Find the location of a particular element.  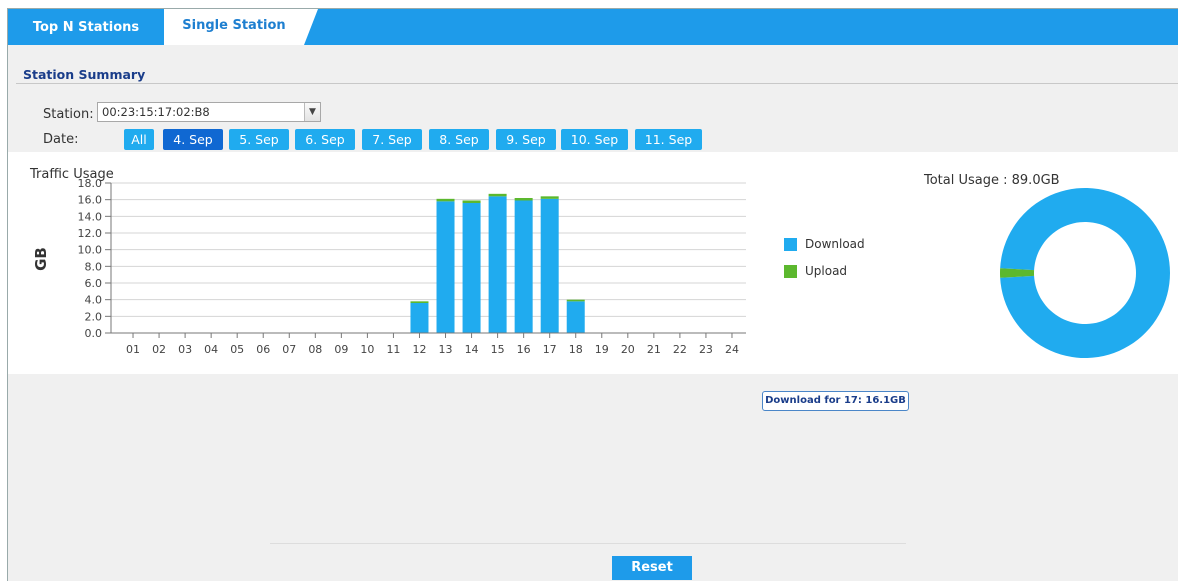

x-tick-label: 22 is located at coordinates (680, 349).